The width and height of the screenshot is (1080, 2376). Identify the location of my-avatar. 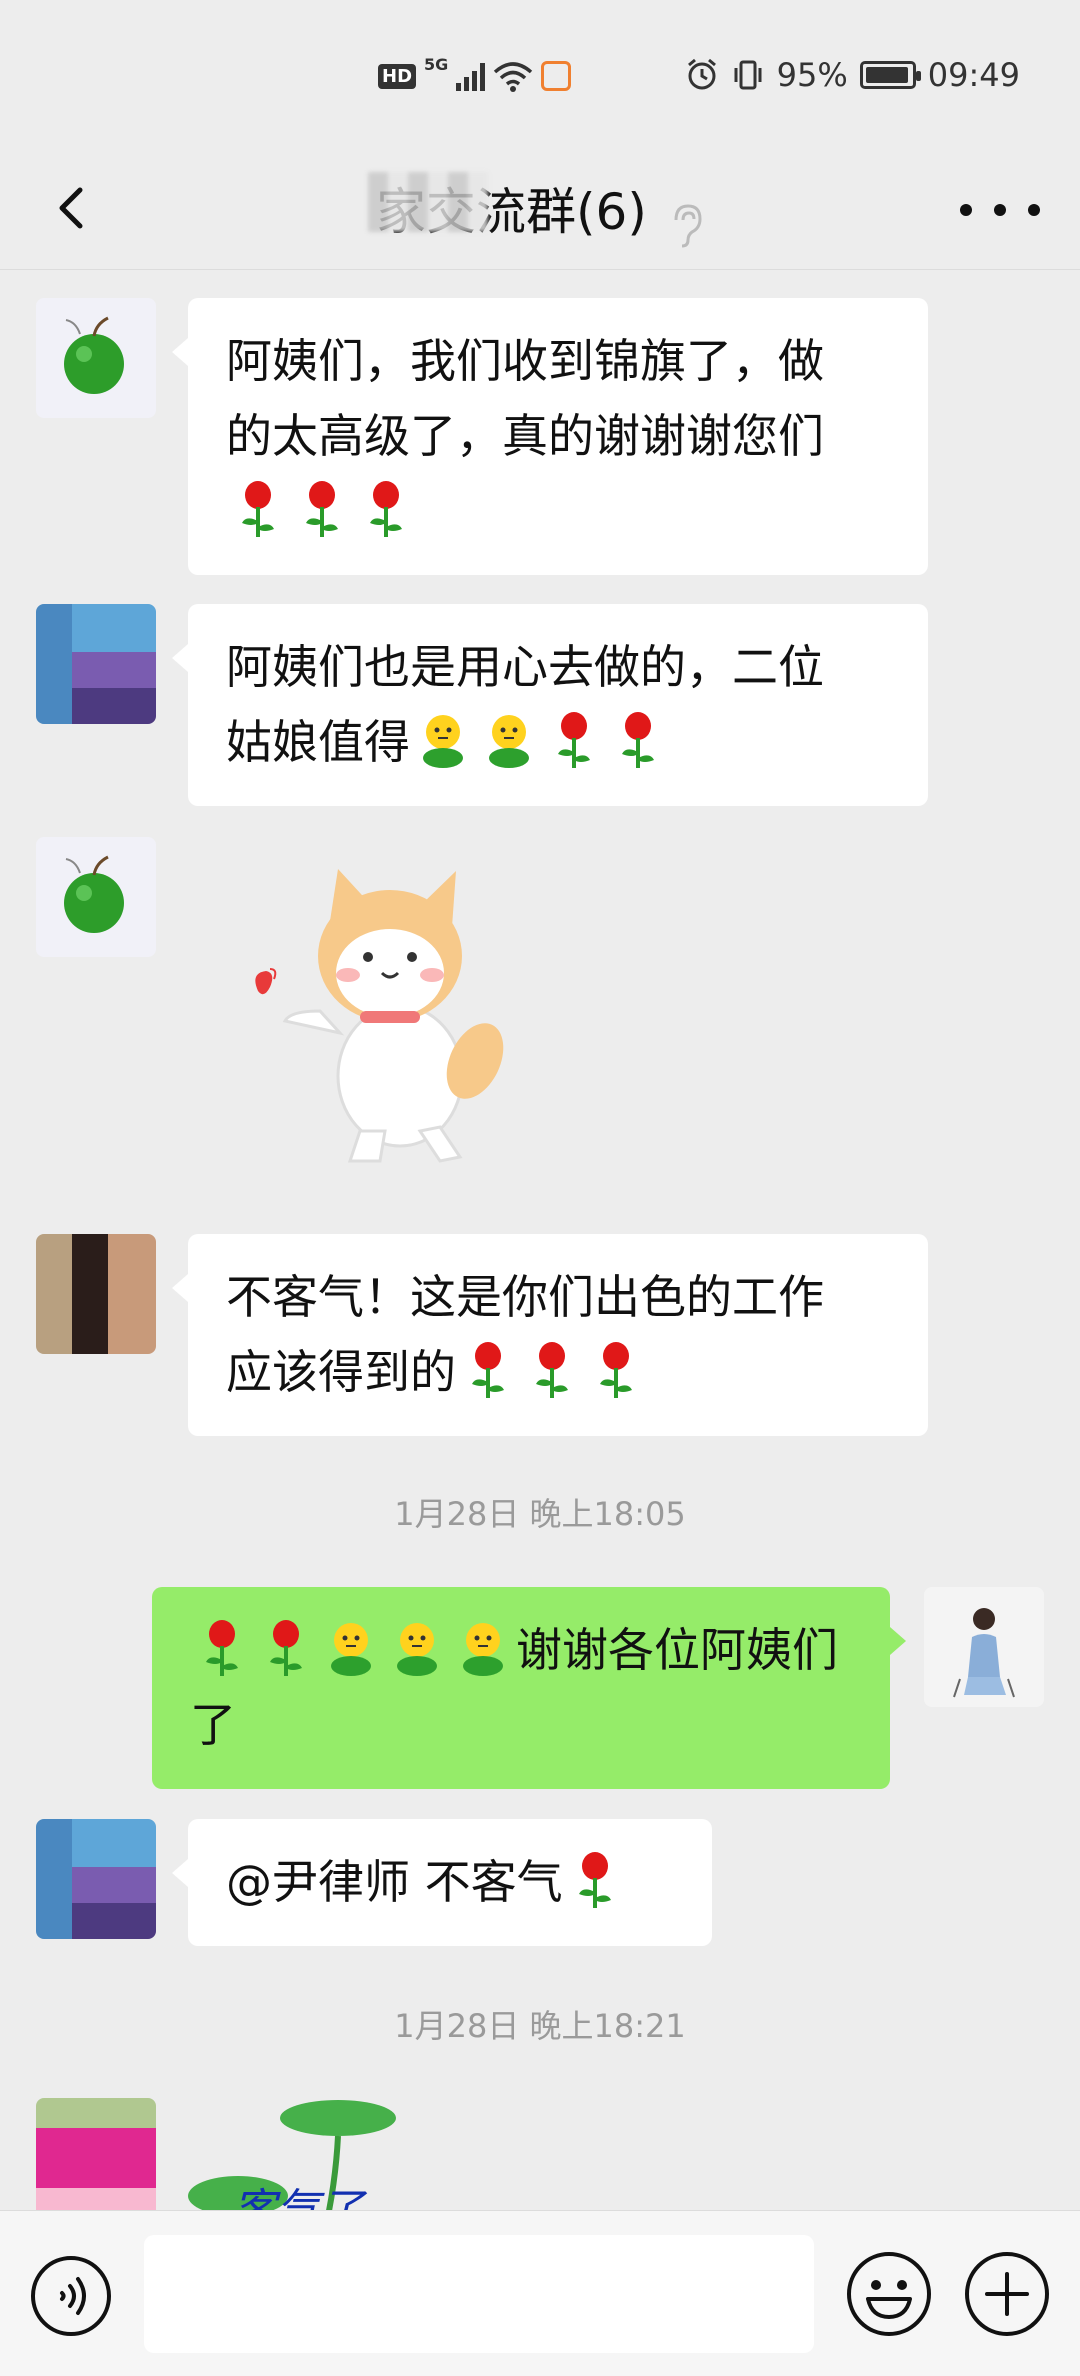
(984, 1647).